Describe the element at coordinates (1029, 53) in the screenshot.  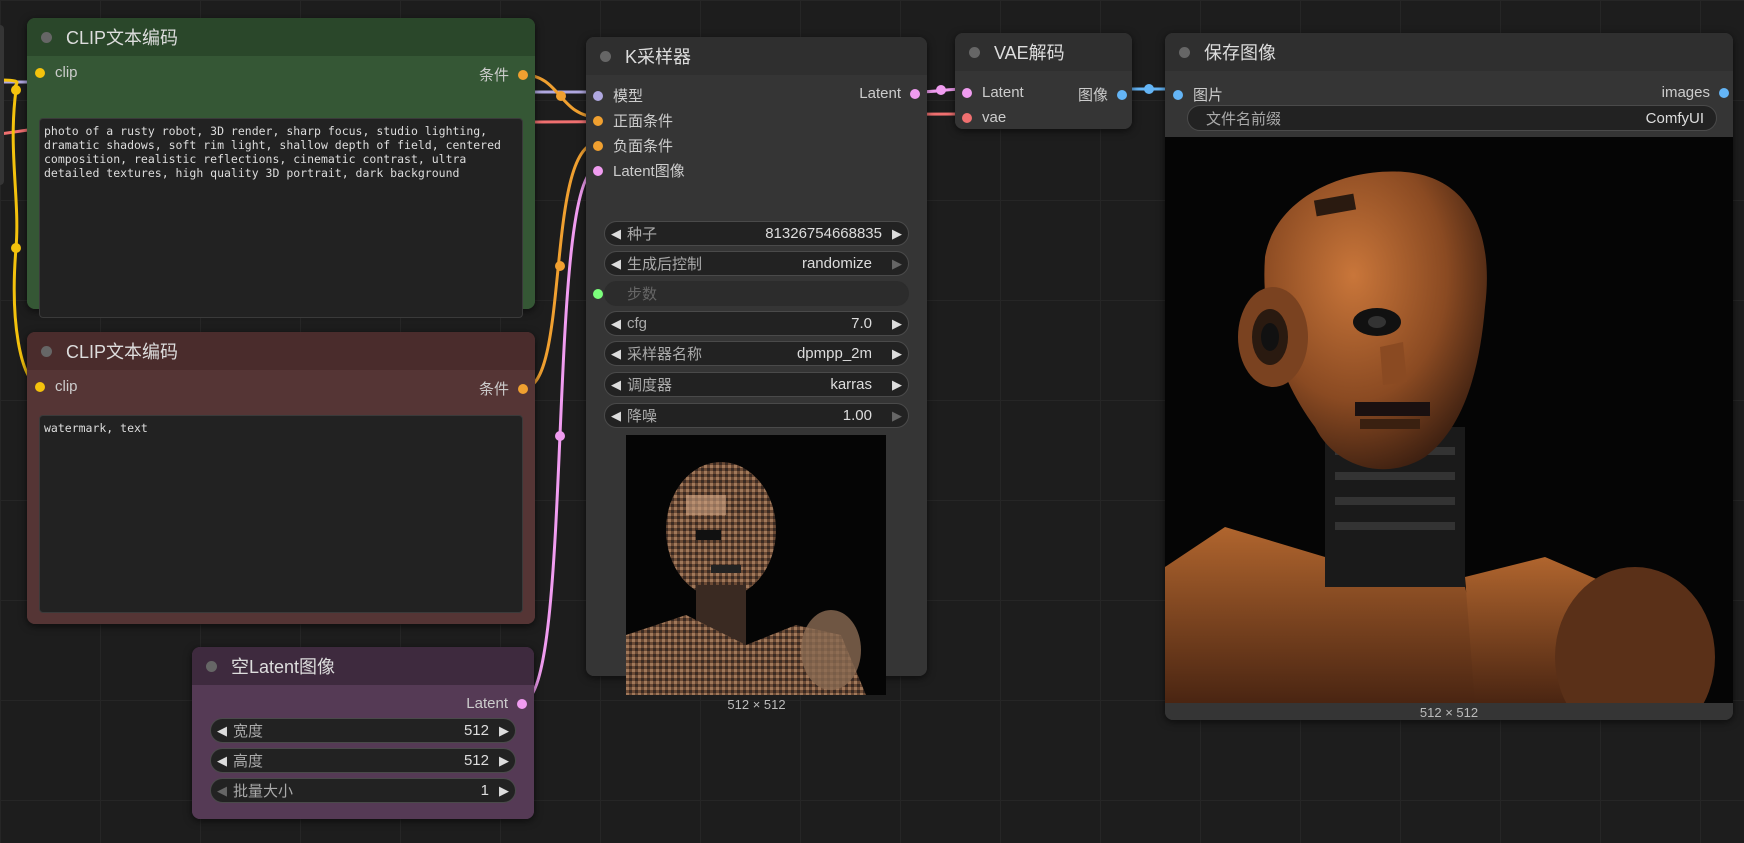
I see `node-title: VAE解码` at that location.